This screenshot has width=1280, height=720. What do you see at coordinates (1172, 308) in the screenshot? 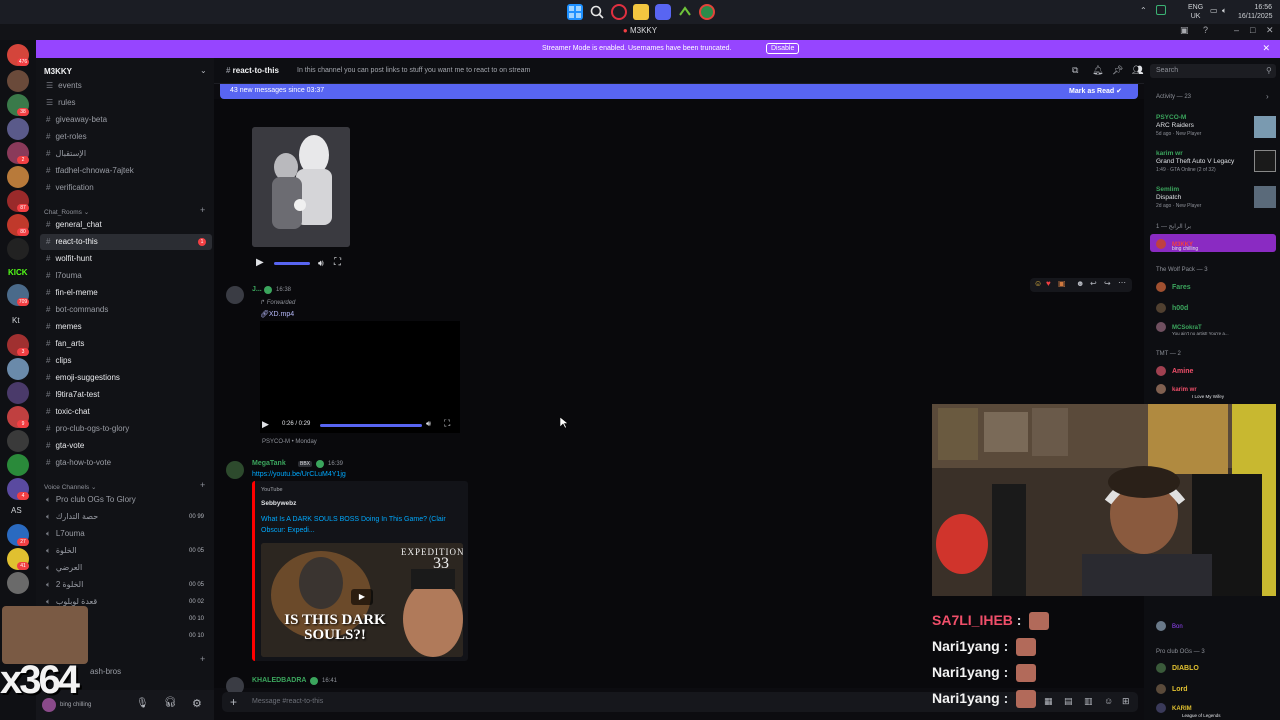
I see `member-item: h00d` at bounding box center [1172, 308].